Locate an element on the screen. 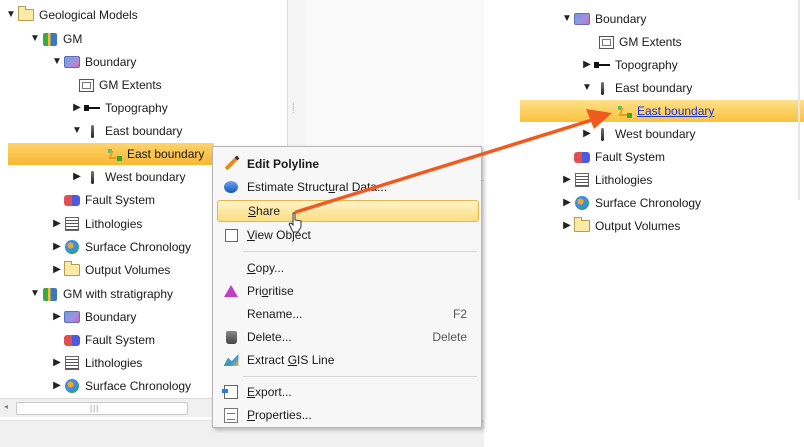 The height and width of the screenshot is (447, 804). properties-icon is located at coordinates (231, 415).